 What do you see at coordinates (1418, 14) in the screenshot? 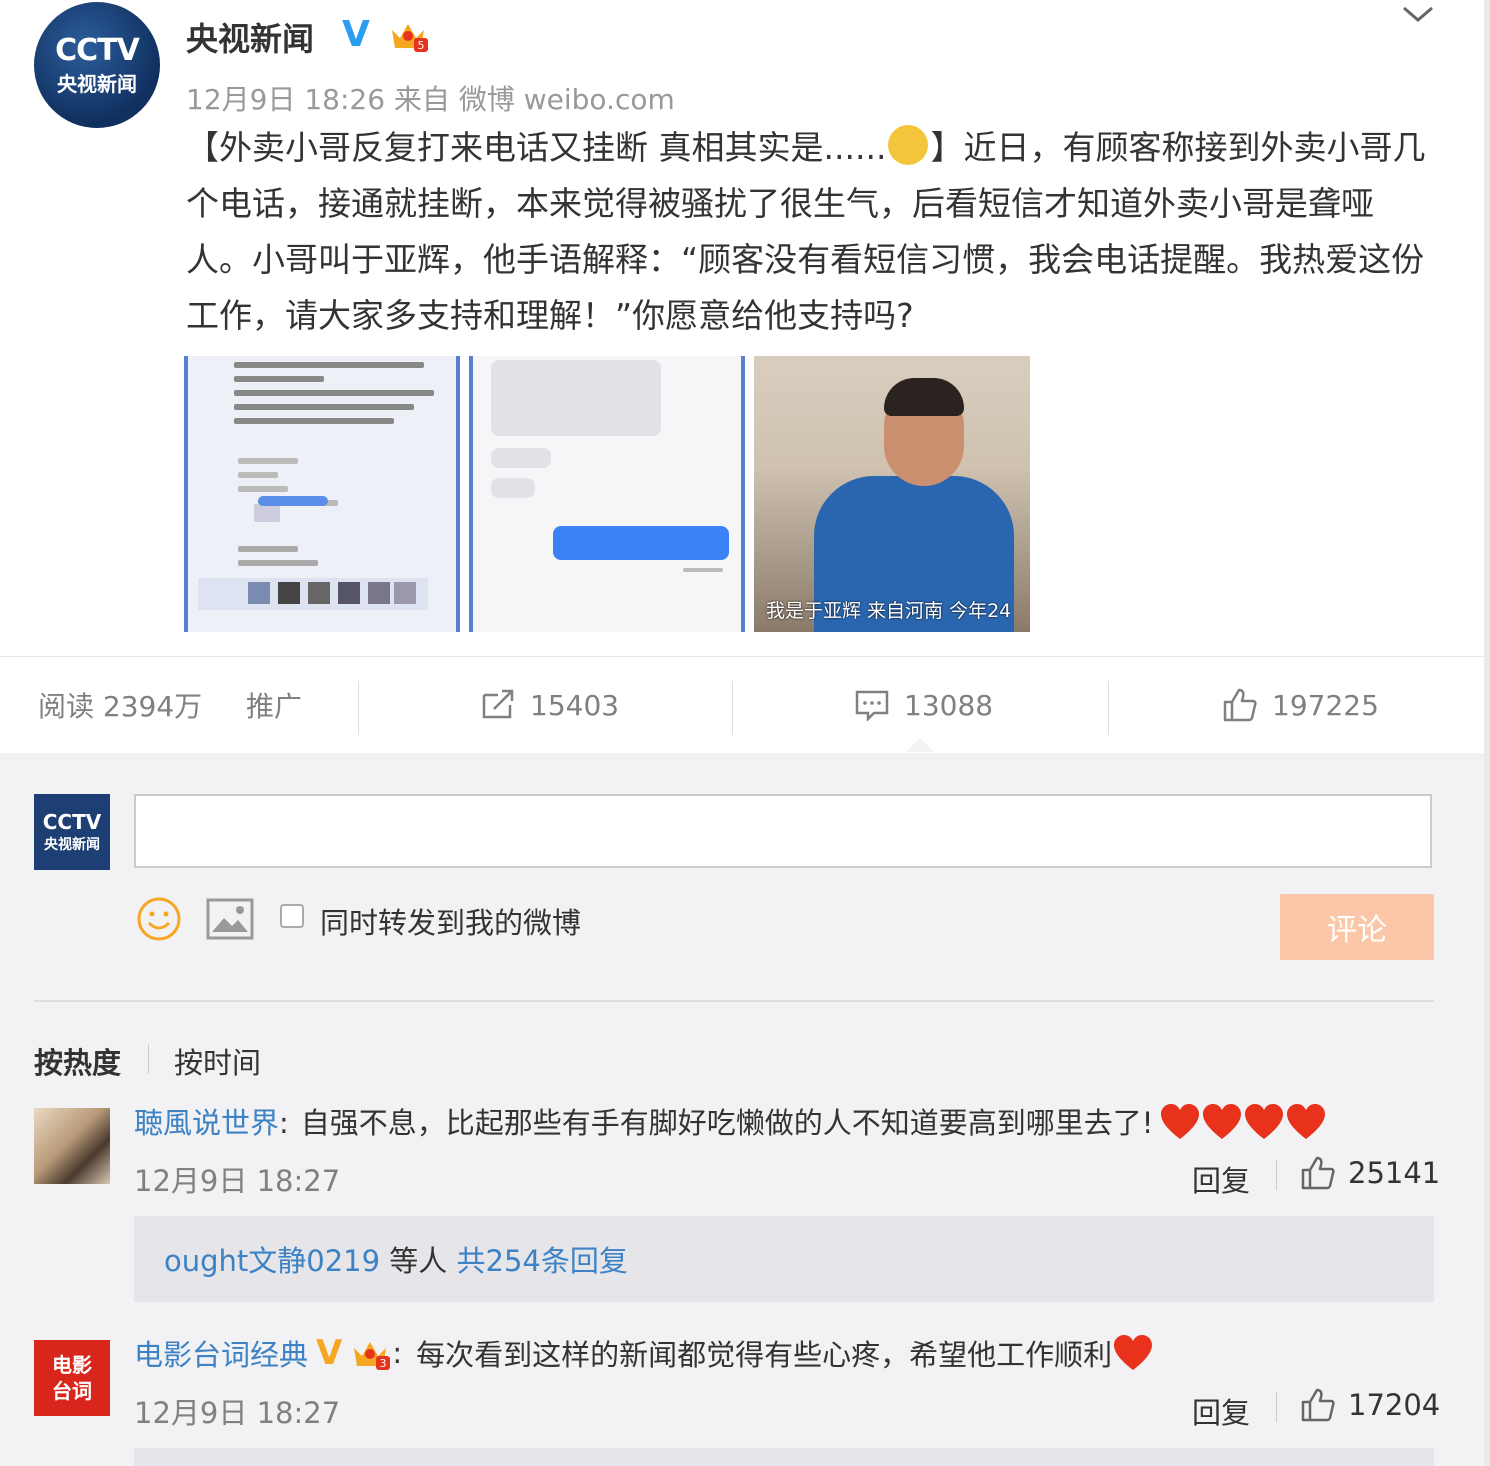
I see `chevron-down-icon` at bounding box center [1418, 14].